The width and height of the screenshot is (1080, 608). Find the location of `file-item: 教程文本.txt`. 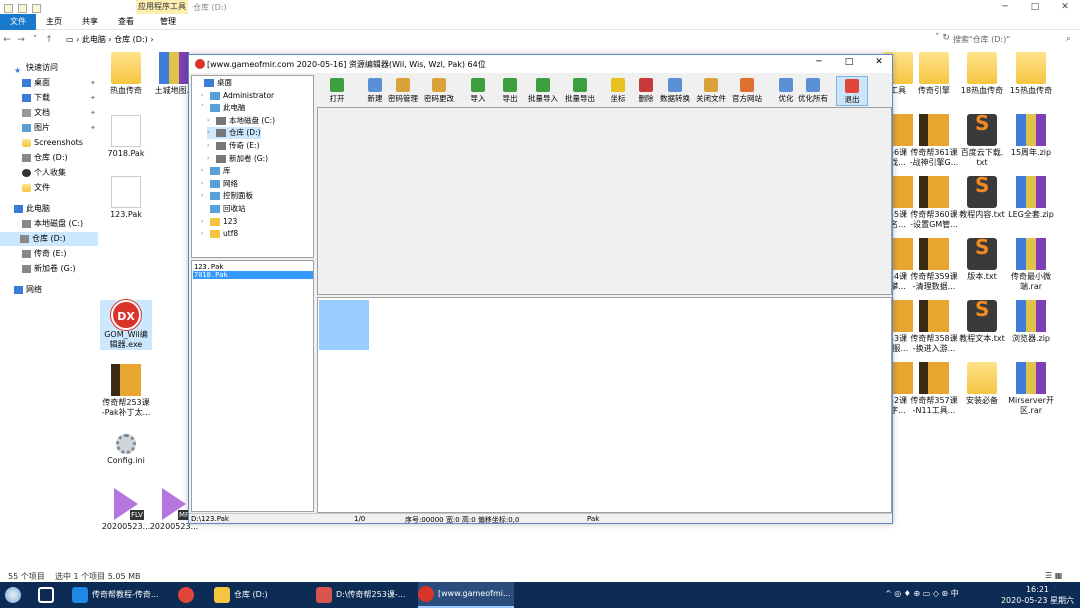

file-item: 教程文本.txt is located at coordinates (982, 322).